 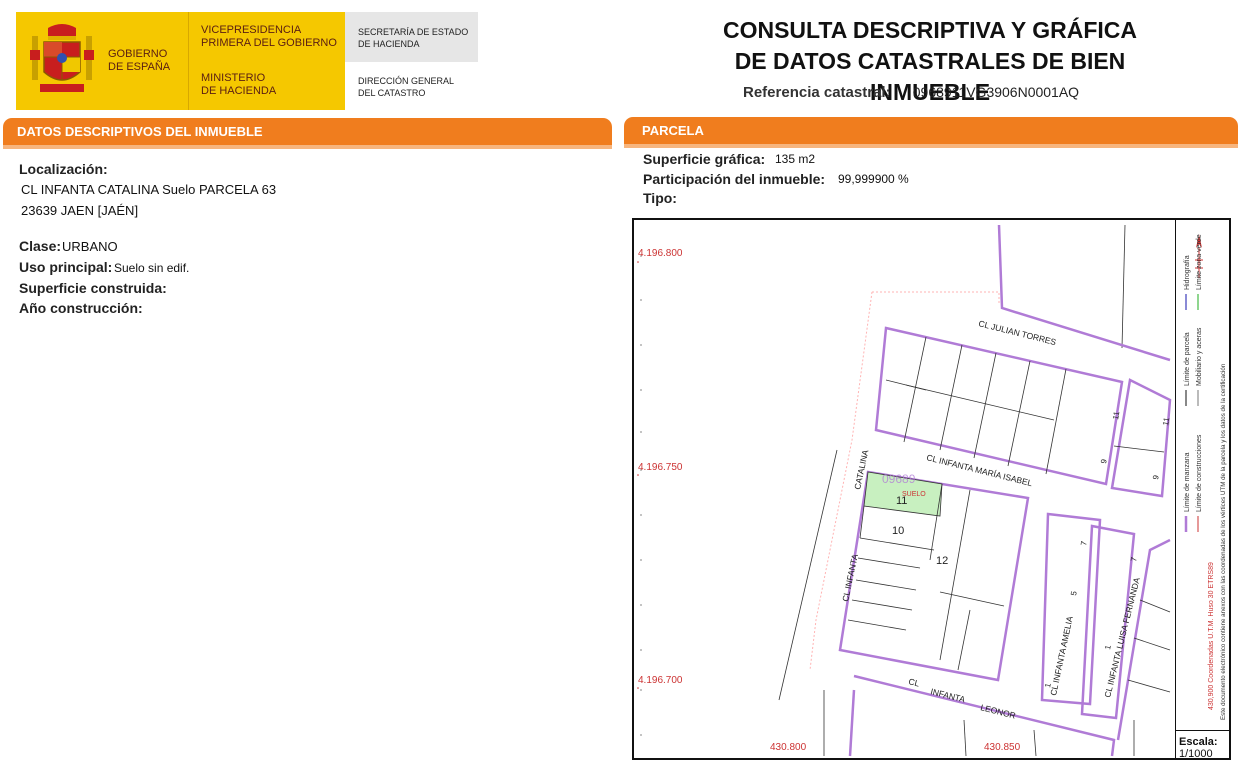 What do you see at coordinates (931, 146) in the screenshot?
I see `section-underline-right` at bounding box center [931, 146].